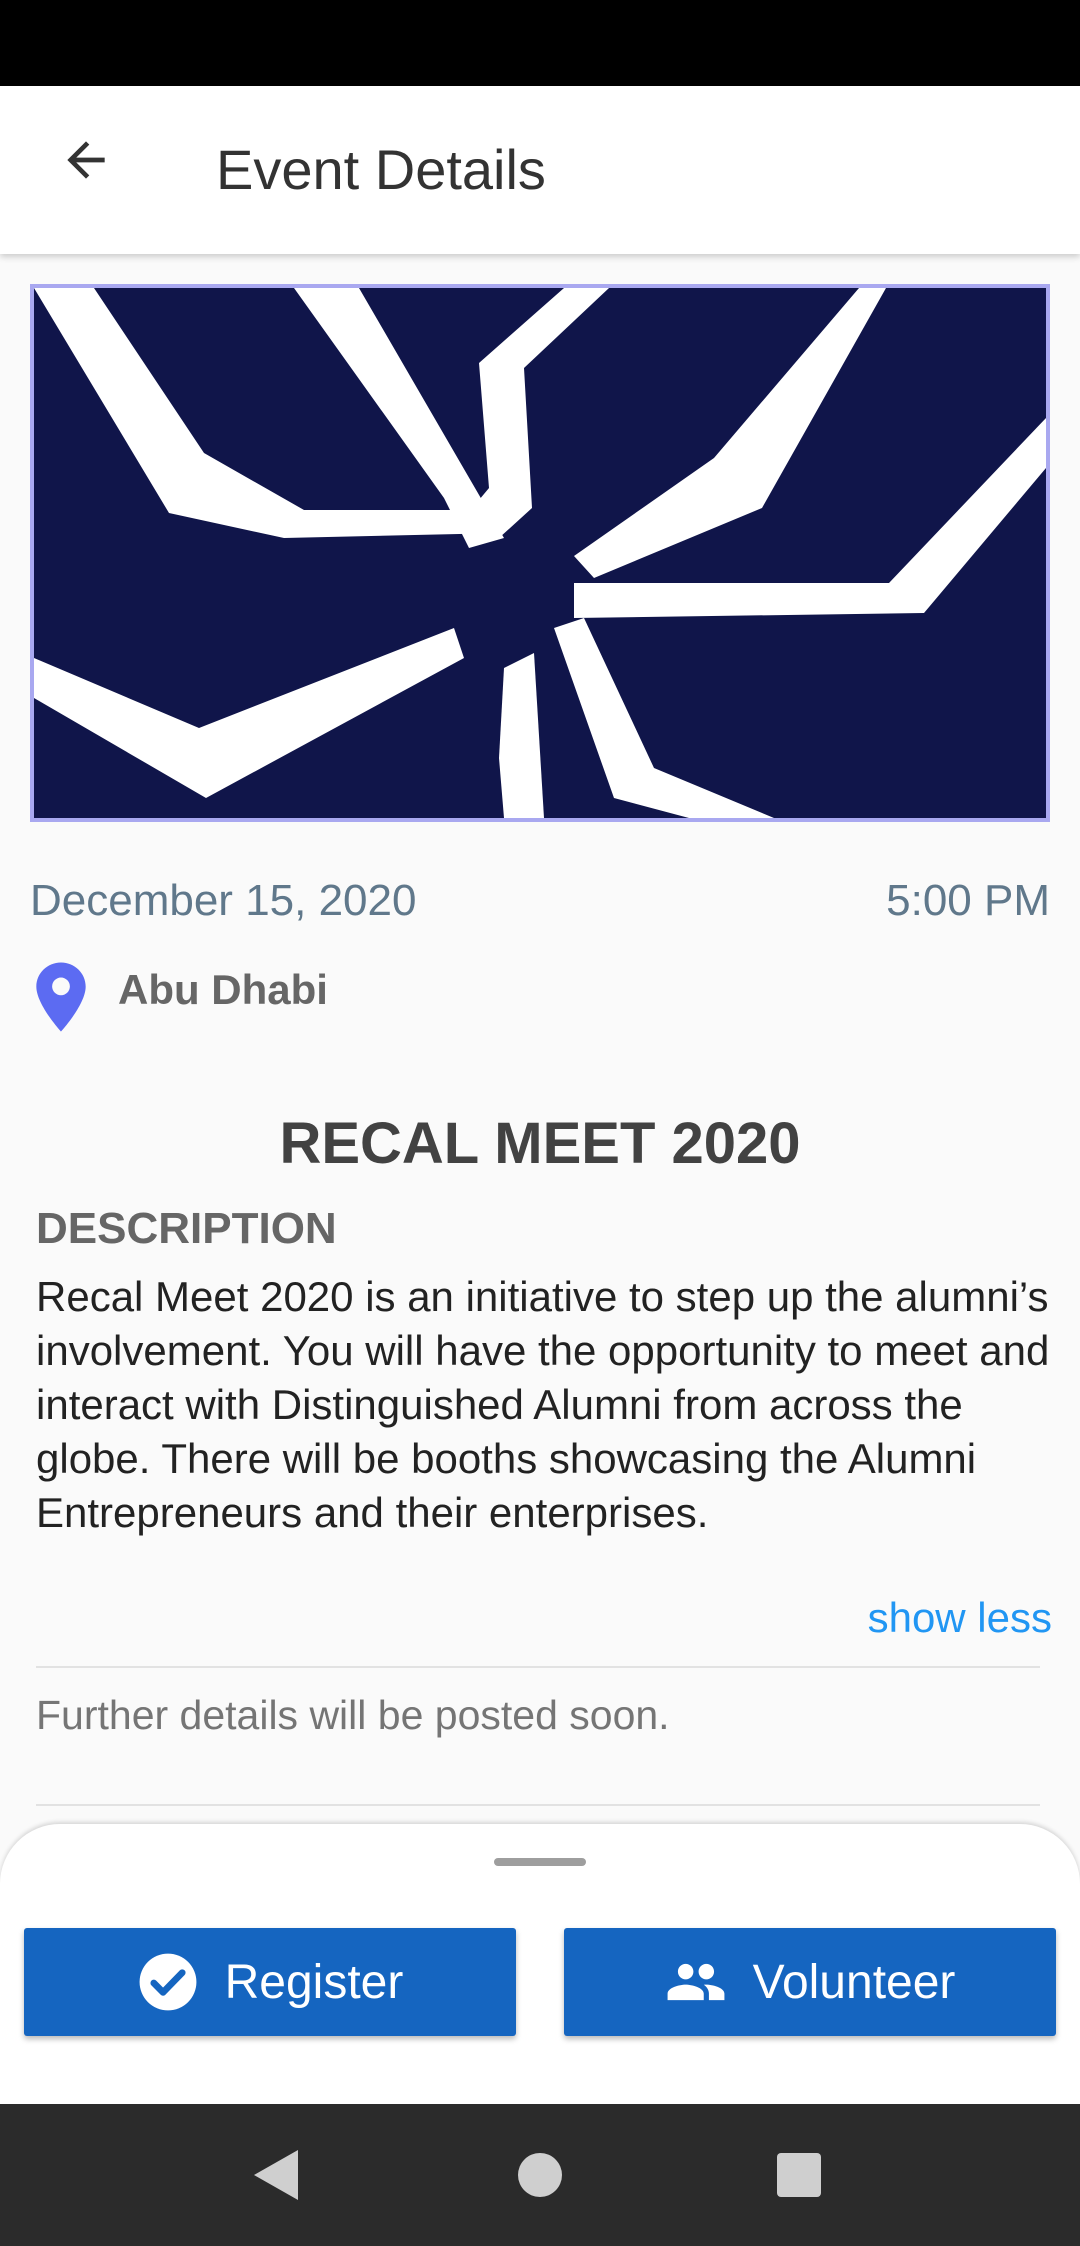  Describe the element at coordinates (854, 1982) in the screenshot. I see `volunteer-label: Volunteer` at that location.